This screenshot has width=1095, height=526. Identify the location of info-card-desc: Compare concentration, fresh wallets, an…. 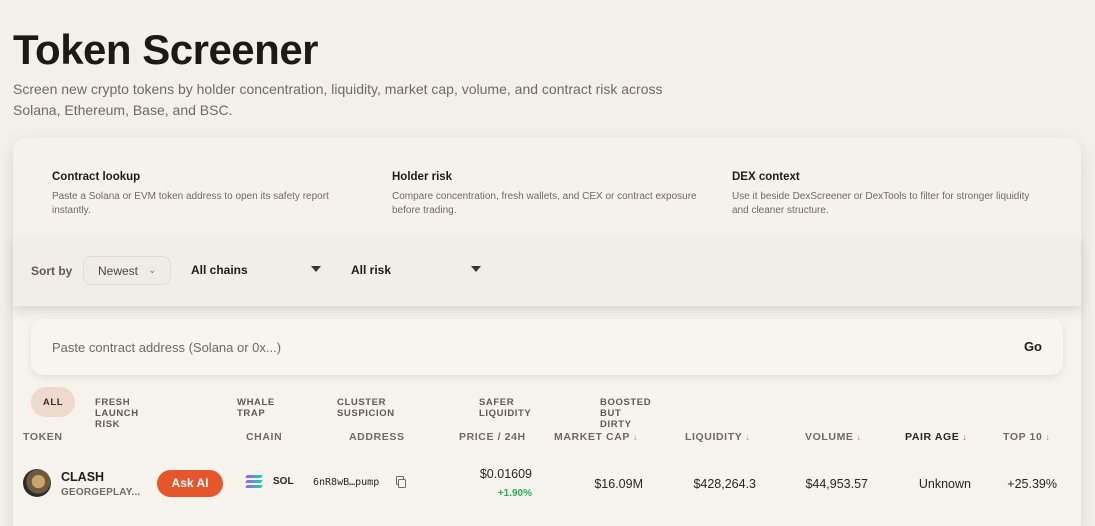
(544, 203).